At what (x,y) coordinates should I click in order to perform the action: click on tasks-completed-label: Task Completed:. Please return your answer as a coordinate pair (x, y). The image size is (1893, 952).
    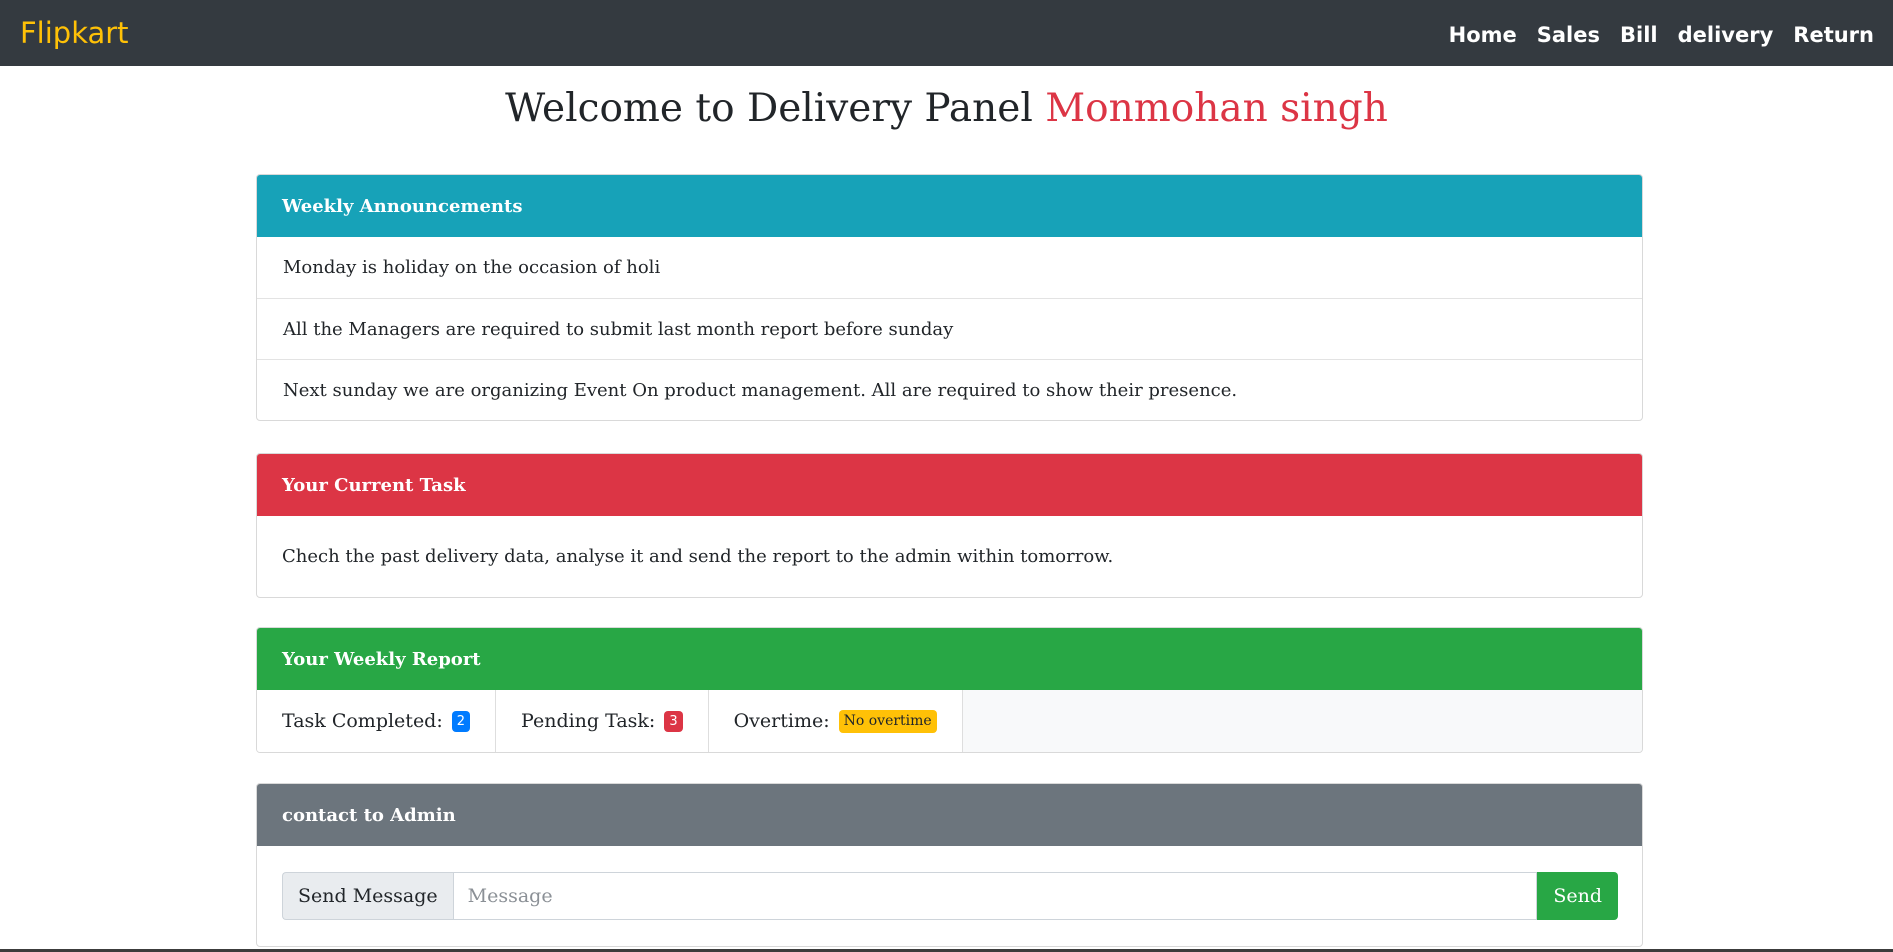
    Looking at the image, I should click on (362, 721).